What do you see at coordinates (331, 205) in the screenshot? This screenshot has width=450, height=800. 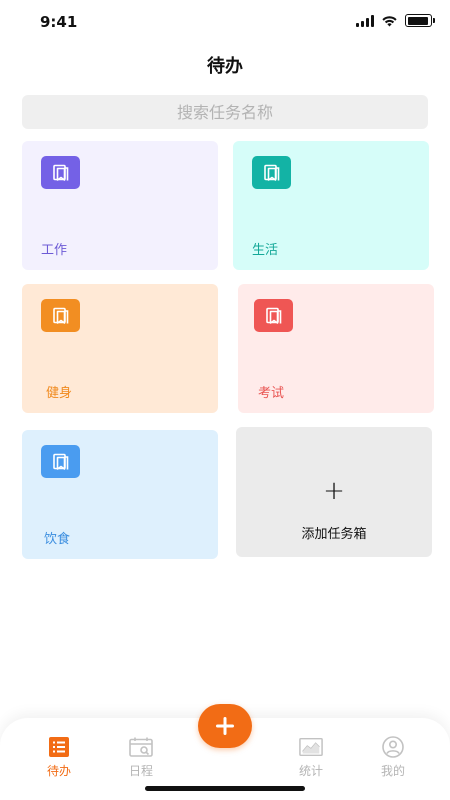 I see `task-box-life: 生活` at bounding box center [331, 205].